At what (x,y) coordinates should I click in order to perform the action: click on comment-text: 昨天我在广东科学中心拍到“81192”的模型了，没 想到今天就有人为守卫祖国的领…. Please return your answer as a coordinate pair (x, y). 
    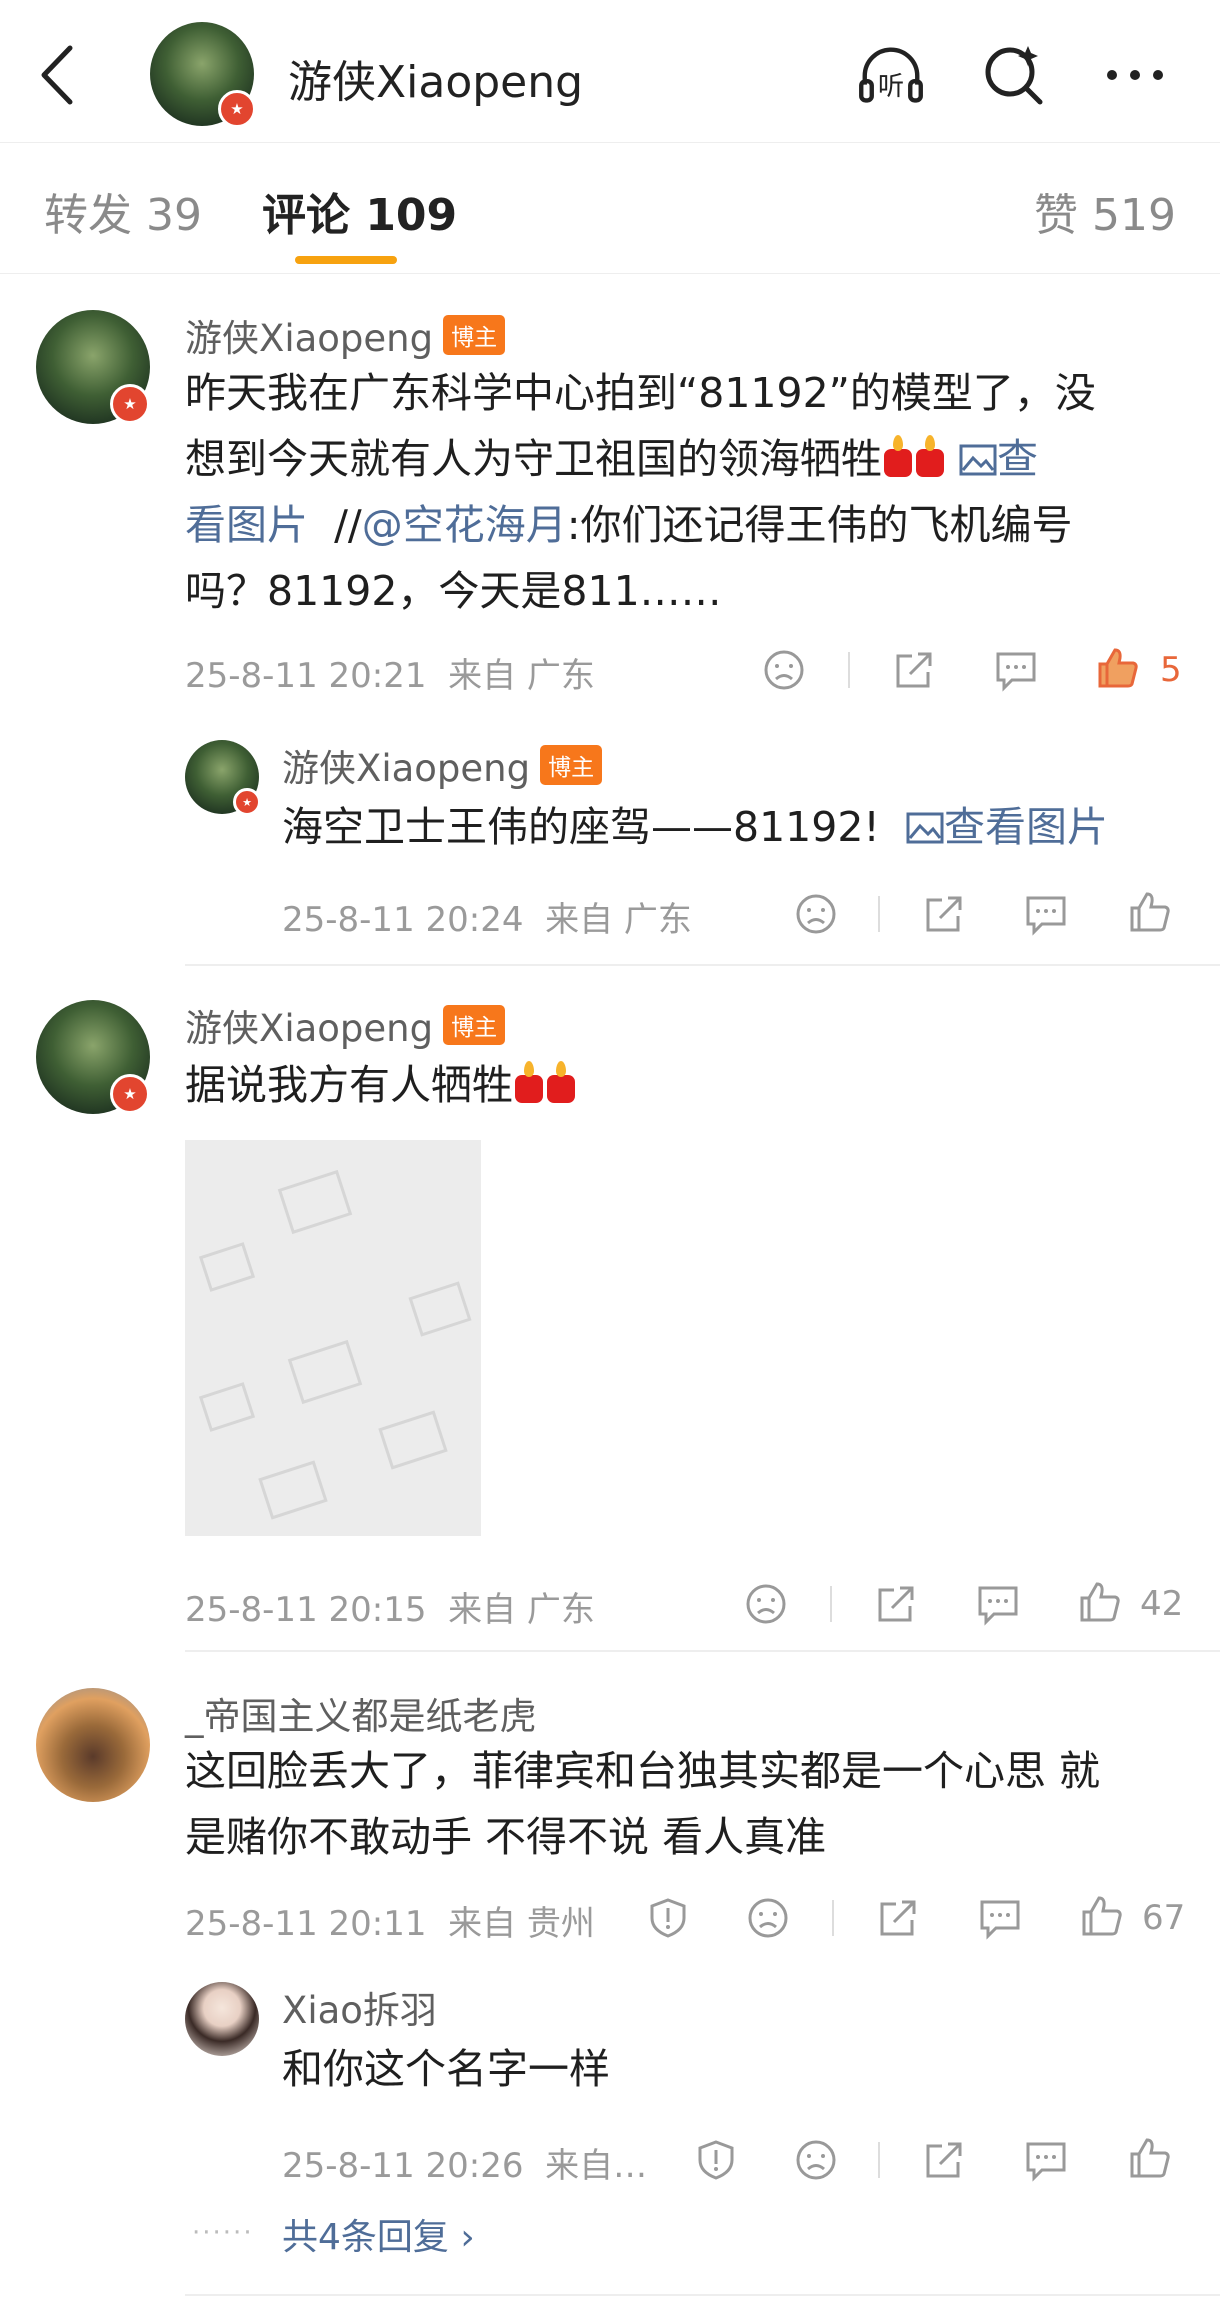
    Looking at the image, I should click on (640, 492).